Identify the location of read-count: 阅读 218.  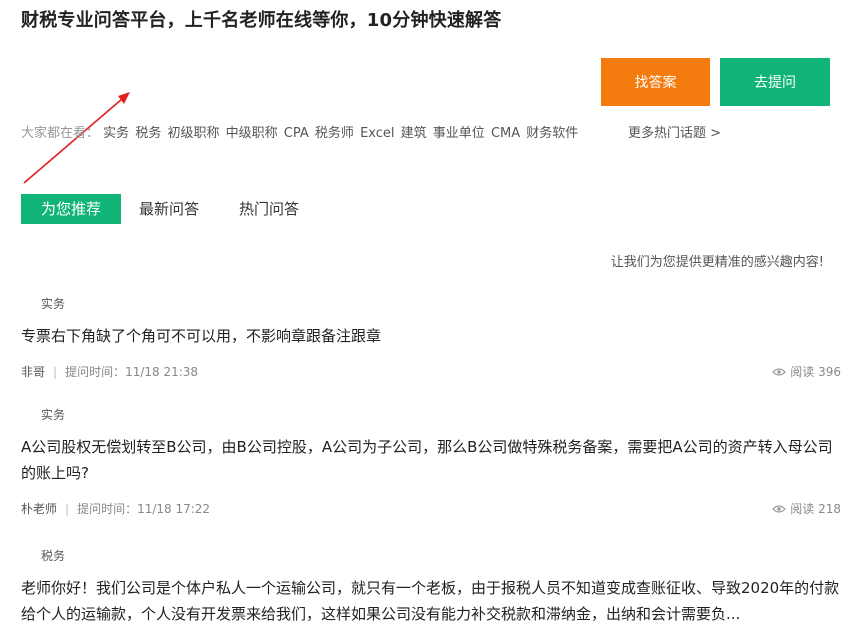
(806, 509).